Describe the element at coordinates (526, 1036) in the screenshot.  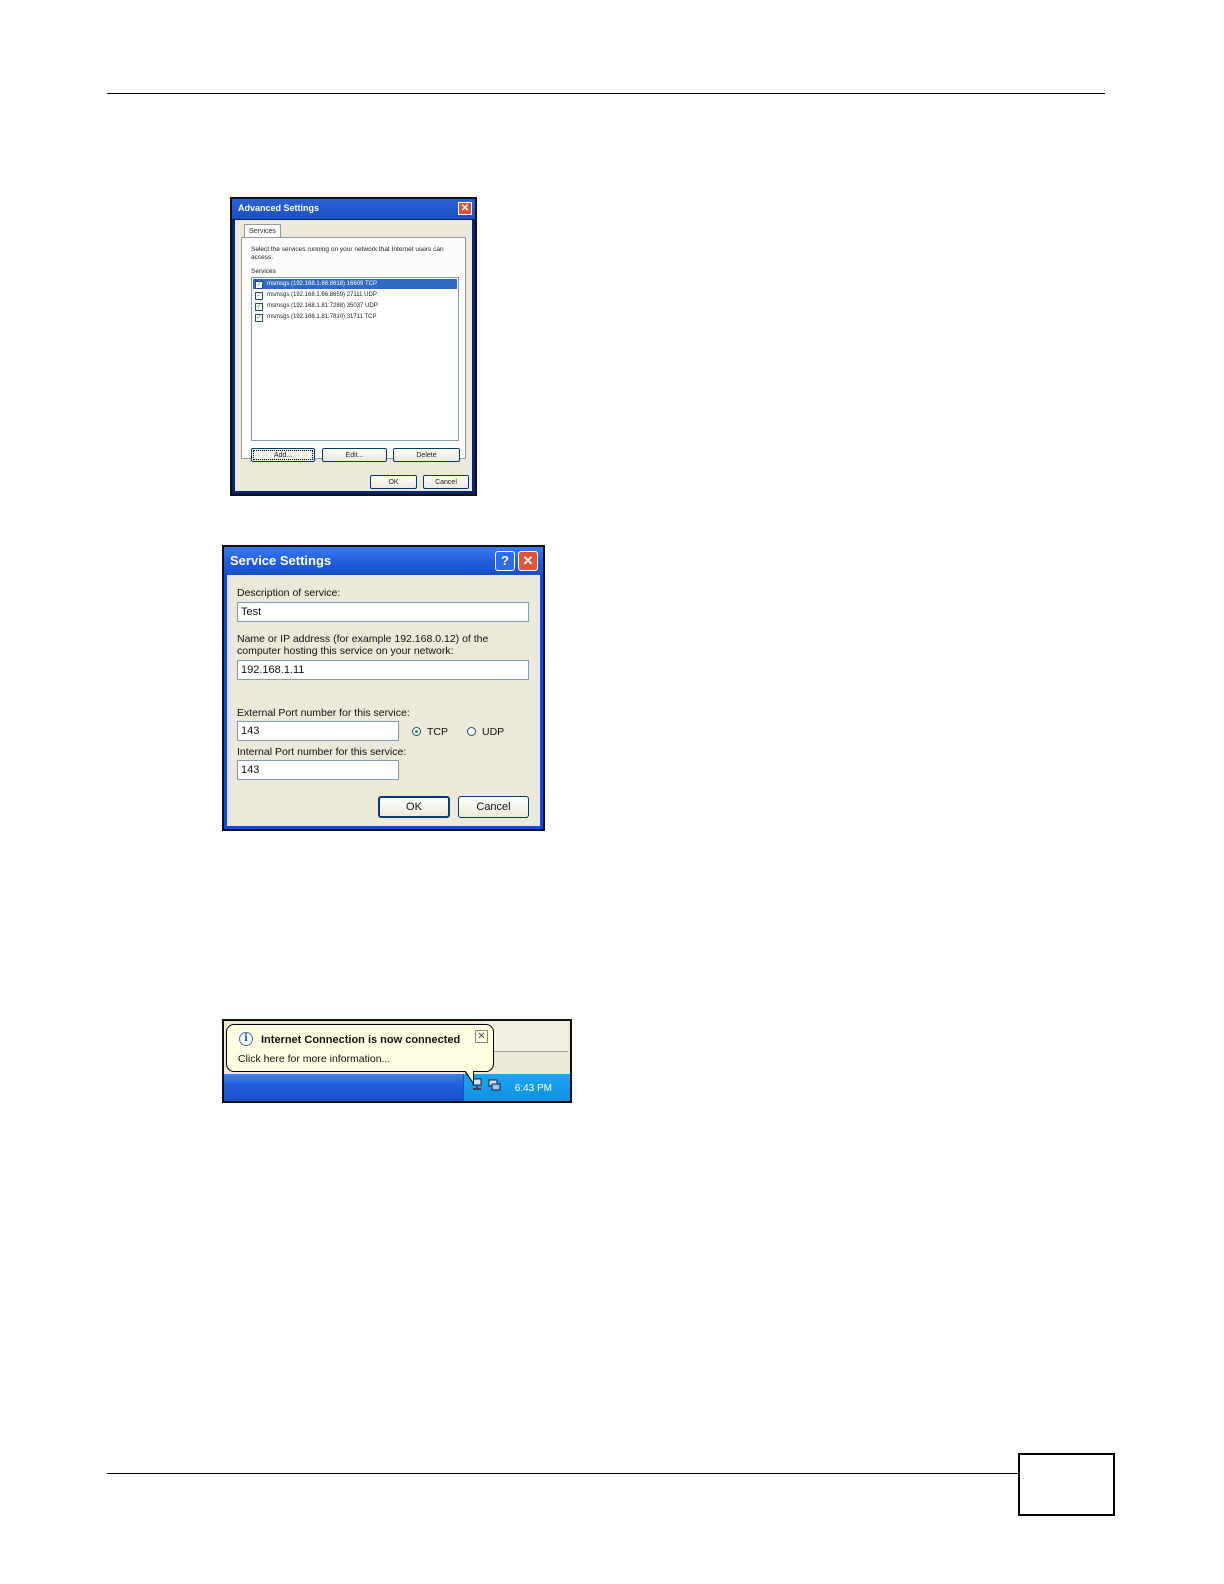
I see `background-window` at that location.